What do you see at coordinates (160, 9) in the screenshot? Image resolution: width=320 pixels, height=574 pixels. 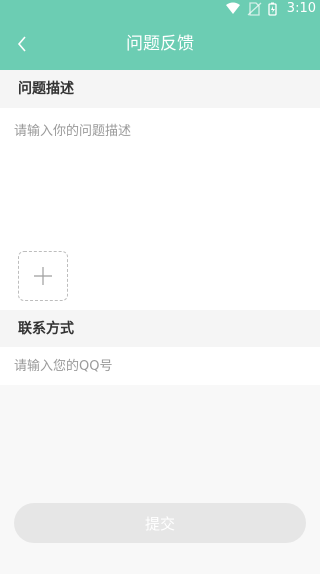 I see `status-bar: 3:10` at bounding box center [160, 9].